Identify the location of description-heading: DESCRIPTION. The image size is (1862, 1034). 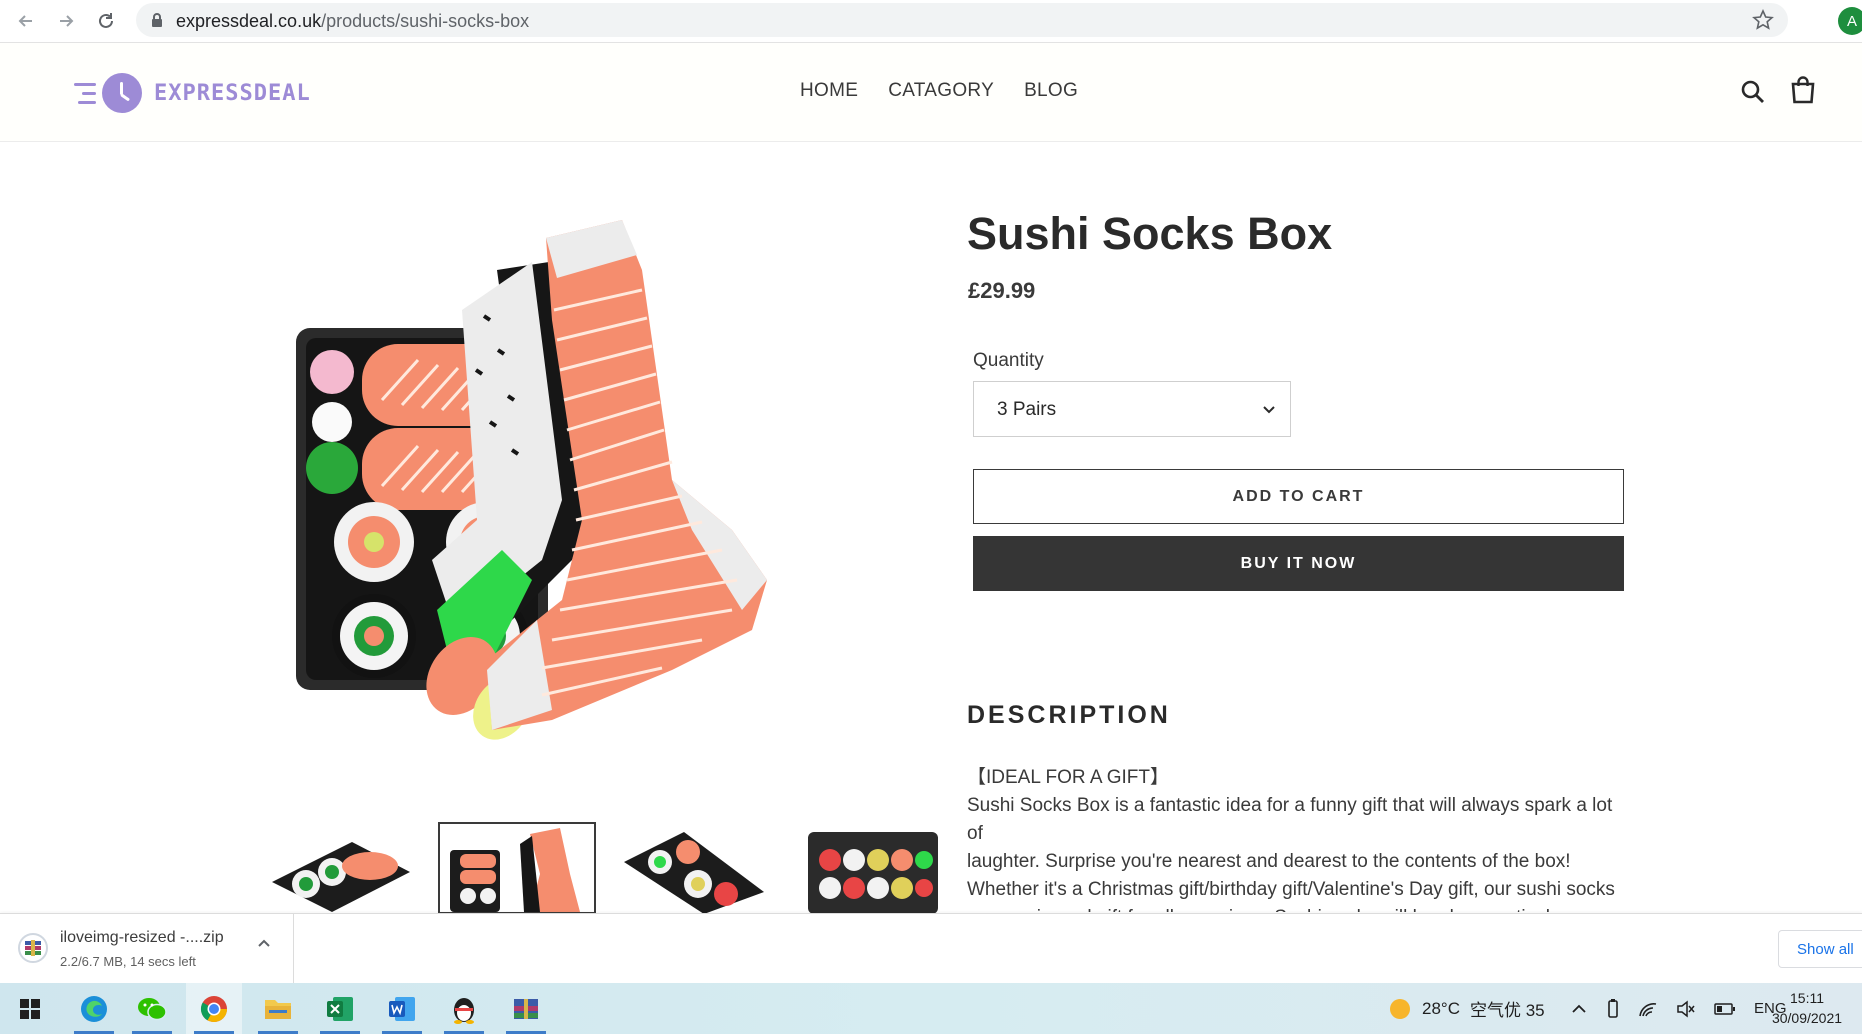
(1069, 715).